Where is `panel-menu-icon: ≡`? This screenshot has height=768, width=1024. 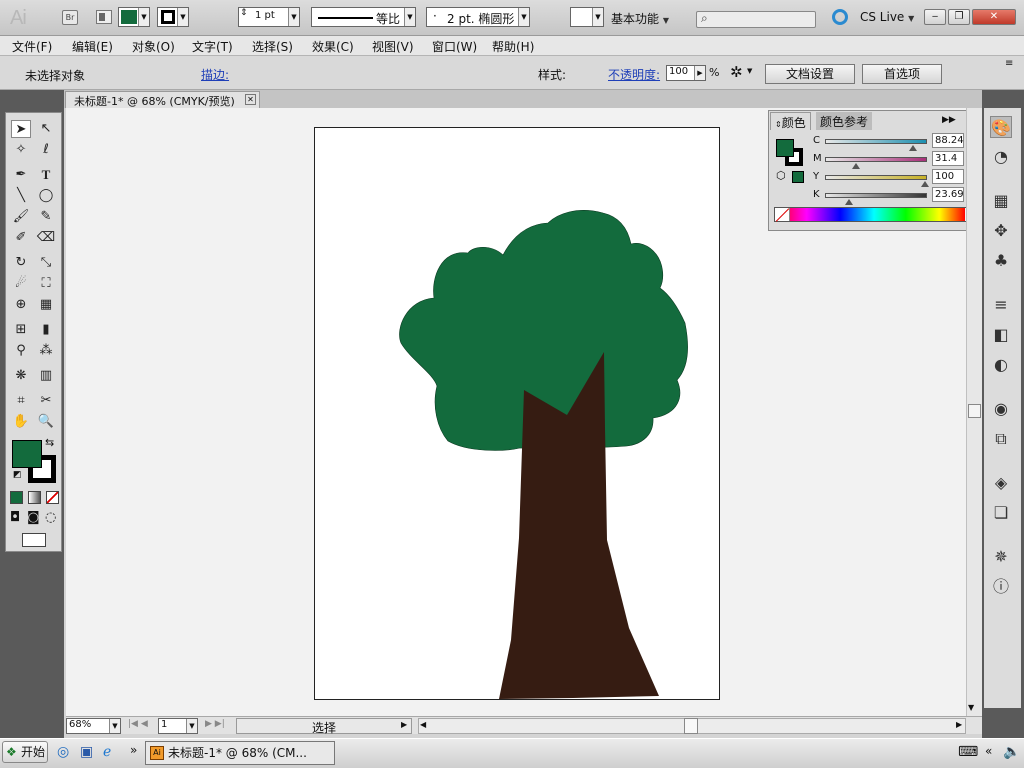
panel-menu-icon: ≡ is located at coordinates (1009, 63).